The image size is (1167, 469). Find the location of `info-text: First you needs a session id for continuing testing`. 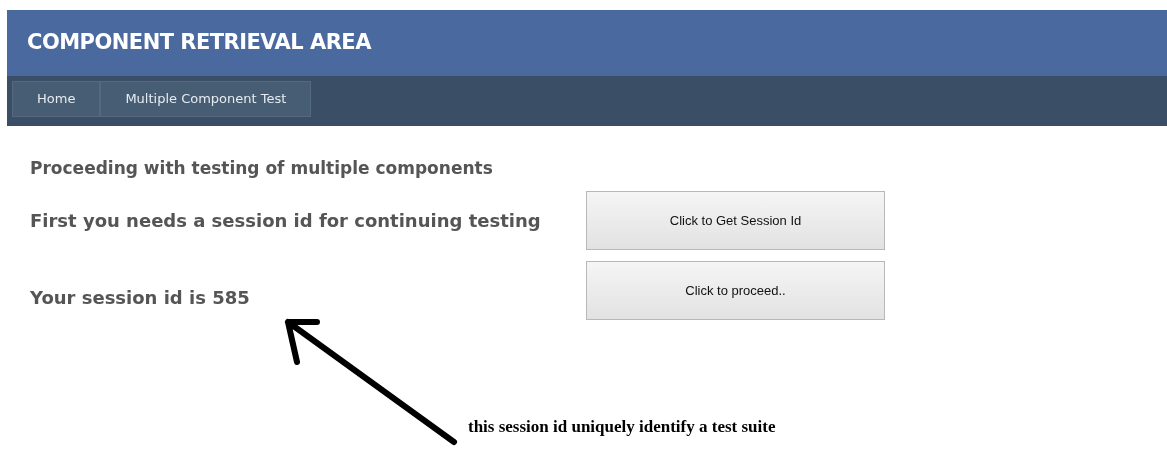

info-text: First you needs a session id for continuing testing is located at coordinates (286, 221).